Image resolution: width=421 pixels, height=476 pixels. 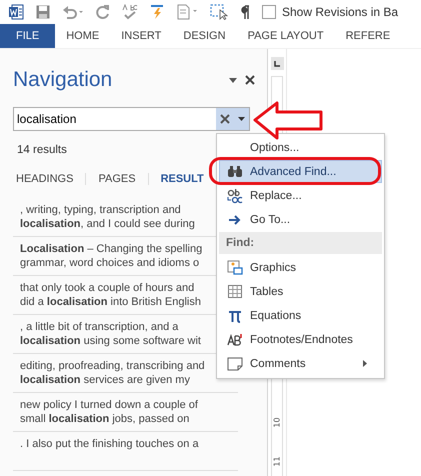 I want to click on dropdown-caret-icon, so click(x=233, y=80).